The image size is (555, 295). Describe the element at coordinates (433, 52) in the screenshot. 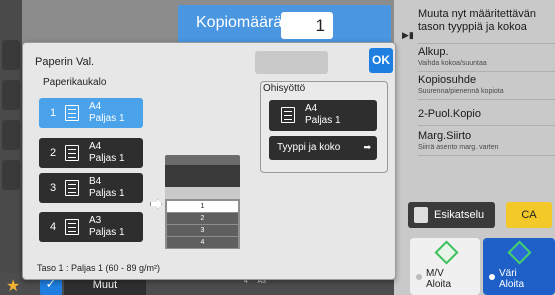

I see `right-panel-item-title: Alkup.` at that location.